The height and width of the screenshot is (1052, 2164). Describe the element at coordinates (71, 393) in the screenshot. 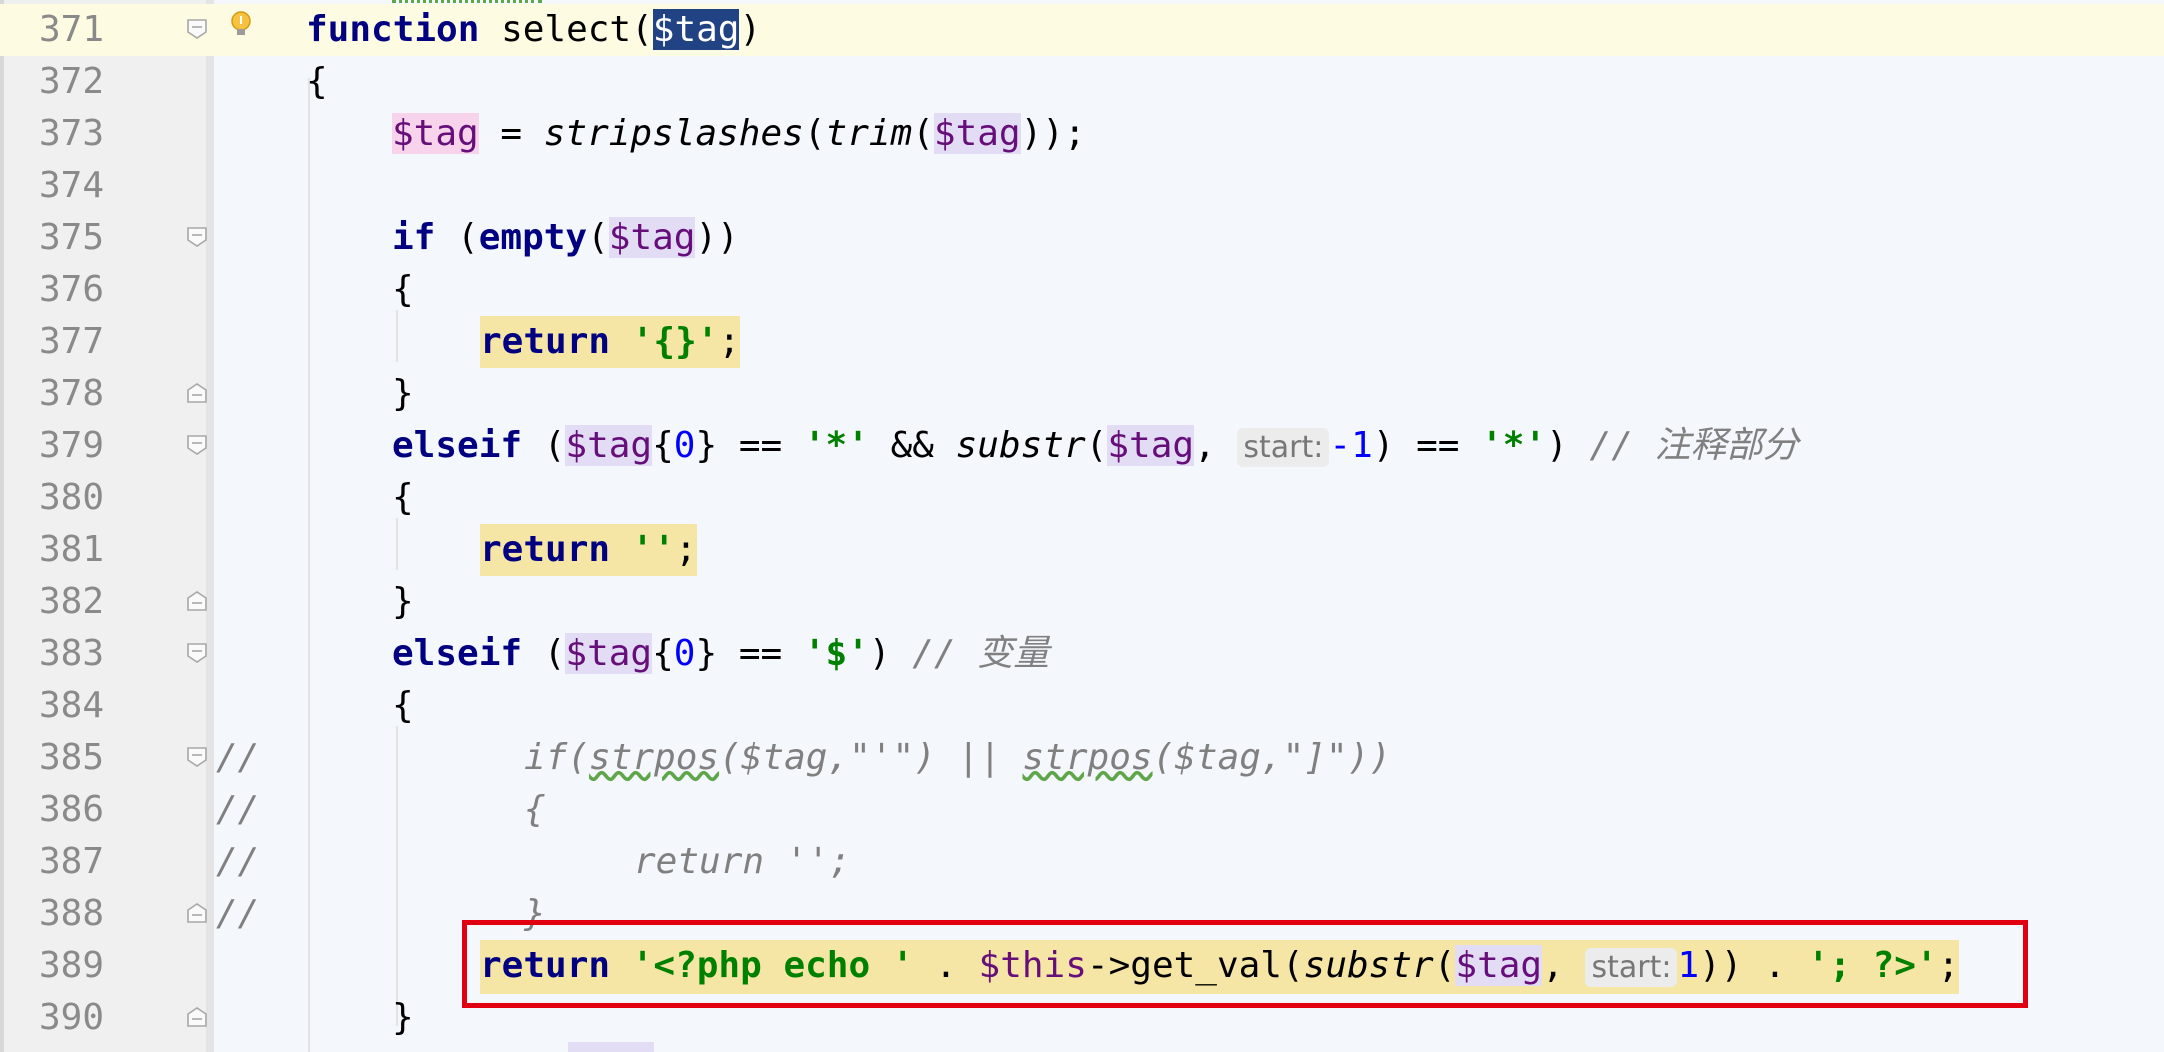

I see `line-number: 378` at that location.